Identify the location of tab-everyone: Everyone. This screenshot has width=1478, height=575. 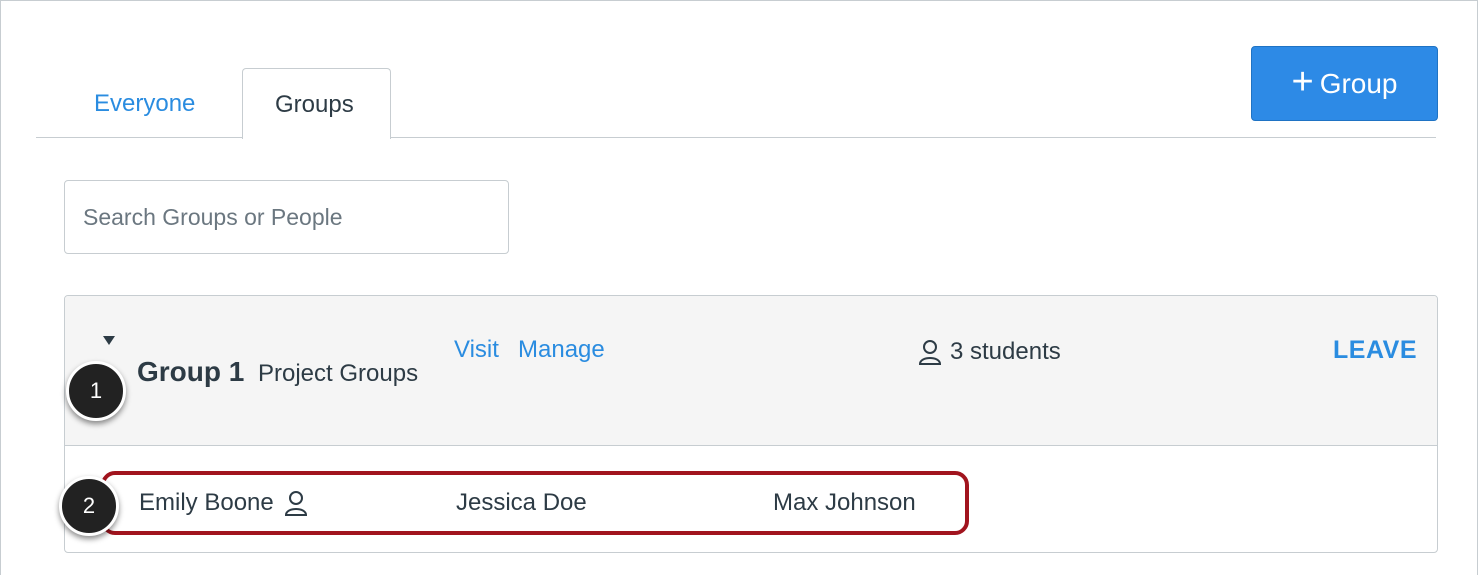
(144, 104).